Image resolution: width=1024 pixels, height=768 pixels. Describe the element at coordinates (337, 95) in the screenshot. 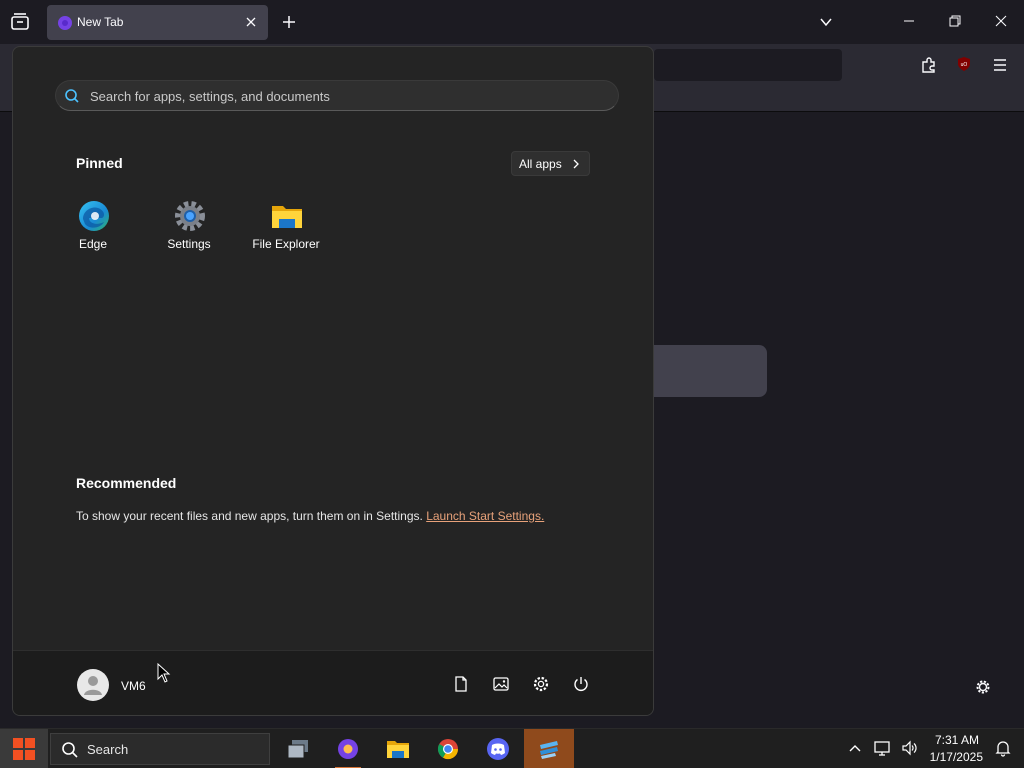

I see `start-search-input: Search for apps, settings, and documents` at that location.